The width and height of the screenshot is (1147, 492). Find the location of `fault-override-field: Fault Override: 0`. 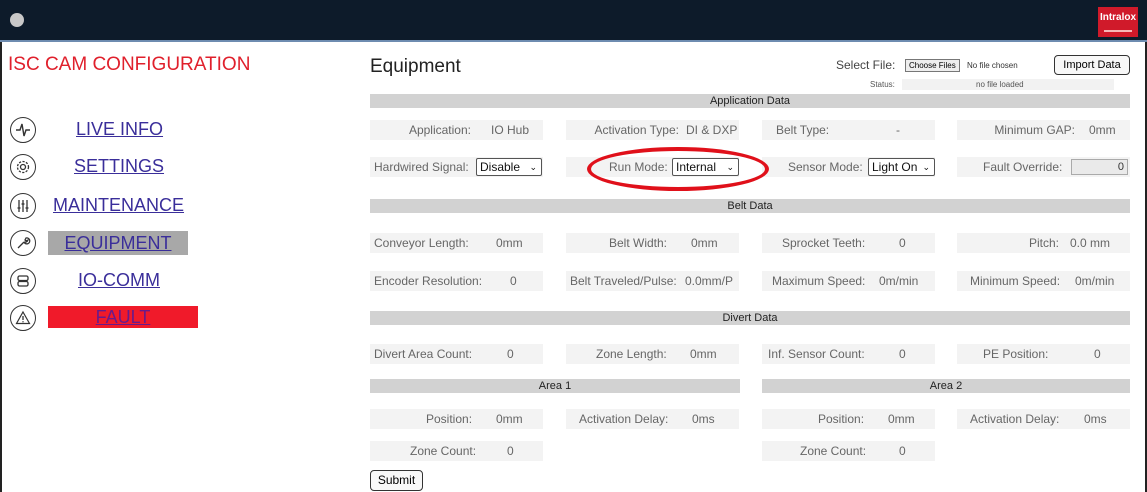

fault-override-field: Fault Override: 0 is located at coordinates (1043, 167).